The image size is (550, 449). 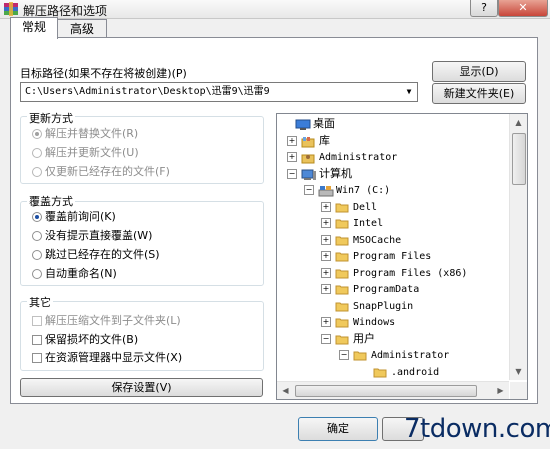 What do you see at coordinates (409, 92) in the screenshot?
I see `chevron-down-icon: ▼` at bounding box center [409, 92].